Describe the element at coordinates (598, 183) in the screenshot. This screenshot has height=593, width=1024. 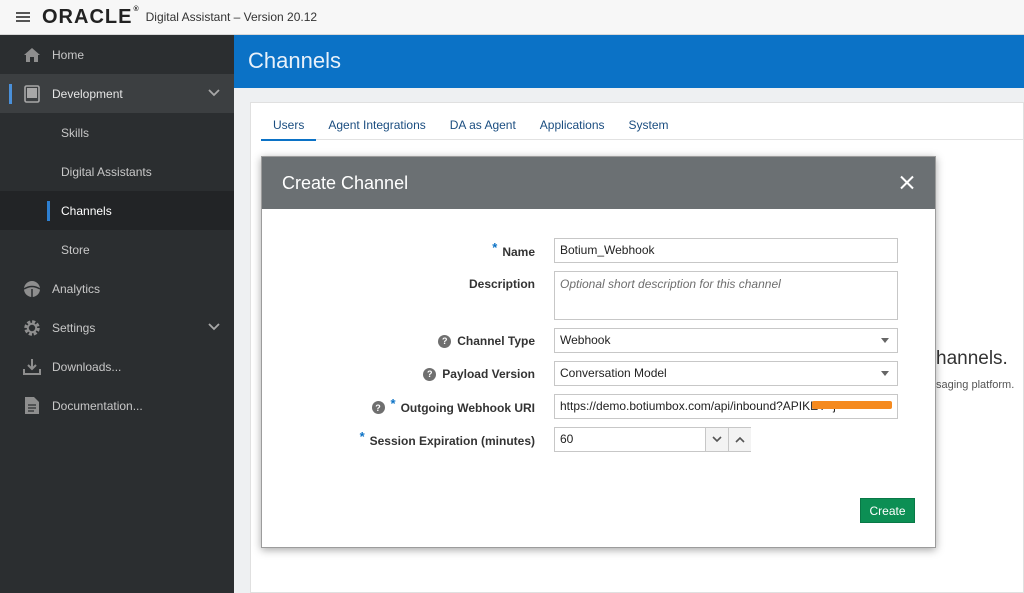
I see `dialog-header: Create Channel` at that location.